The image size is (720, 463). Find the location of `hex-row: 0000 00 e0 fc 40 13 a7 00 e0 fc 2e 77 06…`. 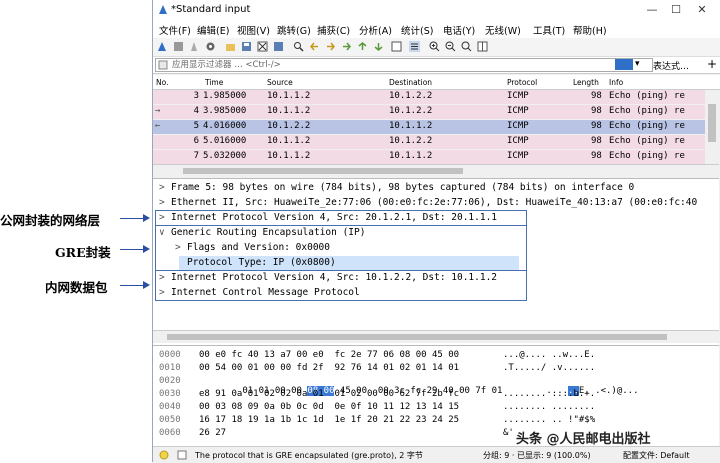

hex-row: 0000 00 e0 fc 40 13 a7 00 e0 fc 2e 77 06… is located at coordinates (436, 356).